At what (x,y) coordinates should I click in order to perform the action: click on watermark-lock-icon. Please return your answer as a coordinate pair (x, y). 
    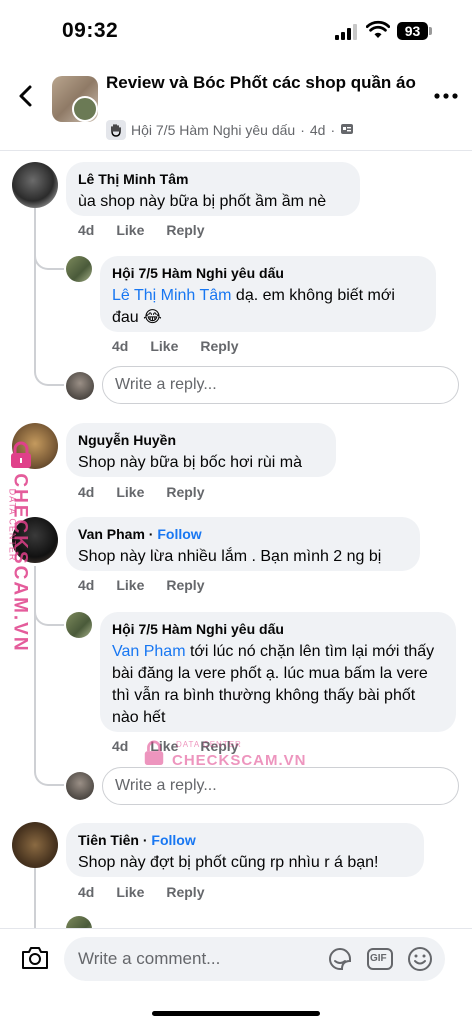
    Looking at the image, I should click on (21, 455).